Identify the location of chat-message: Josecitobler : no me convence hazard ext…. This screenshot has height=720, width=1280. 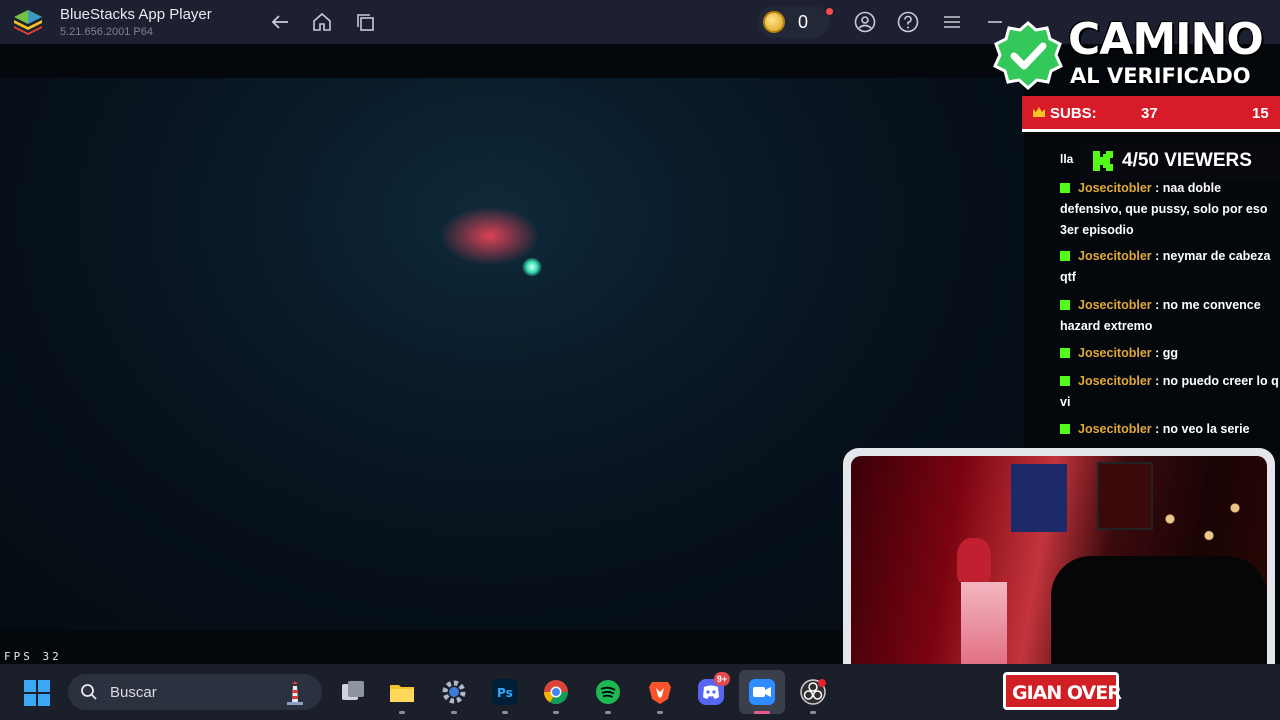
(1160, 315).